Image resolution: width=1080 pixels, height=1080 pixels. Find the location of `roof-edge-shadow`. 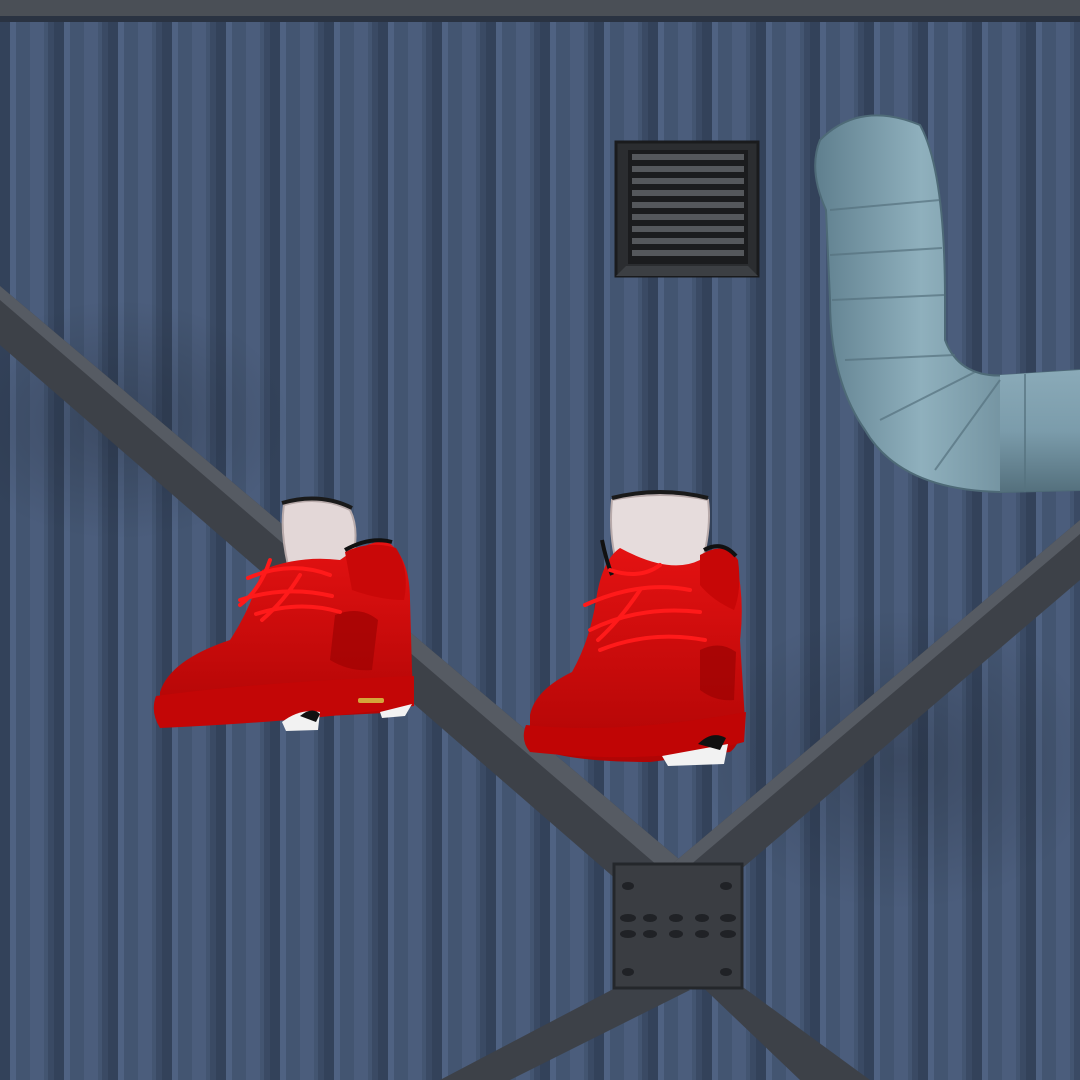

roof-edge-shadow is located at coordinates (540, 19).